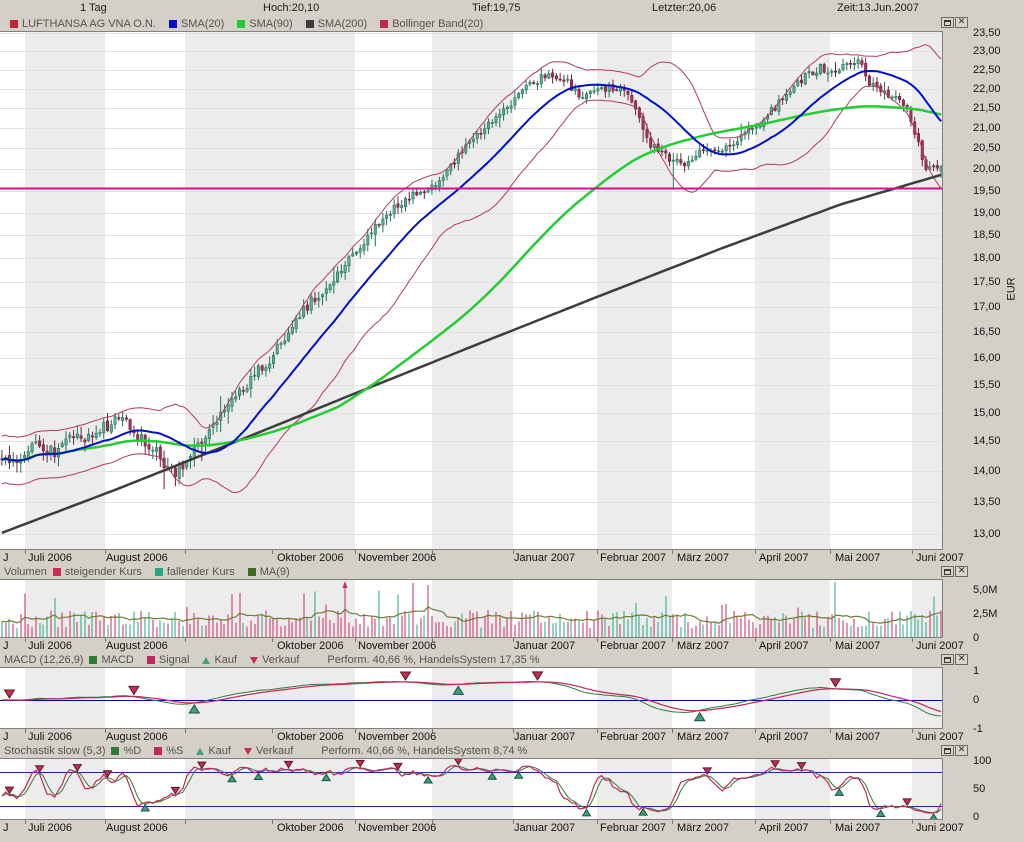 This screenshot has height=842, width=1024. What do you see at coordinates (987, 470) in the screenshot?
I see `price-axis-tick: 14,00` at bounding box center [987, 470].